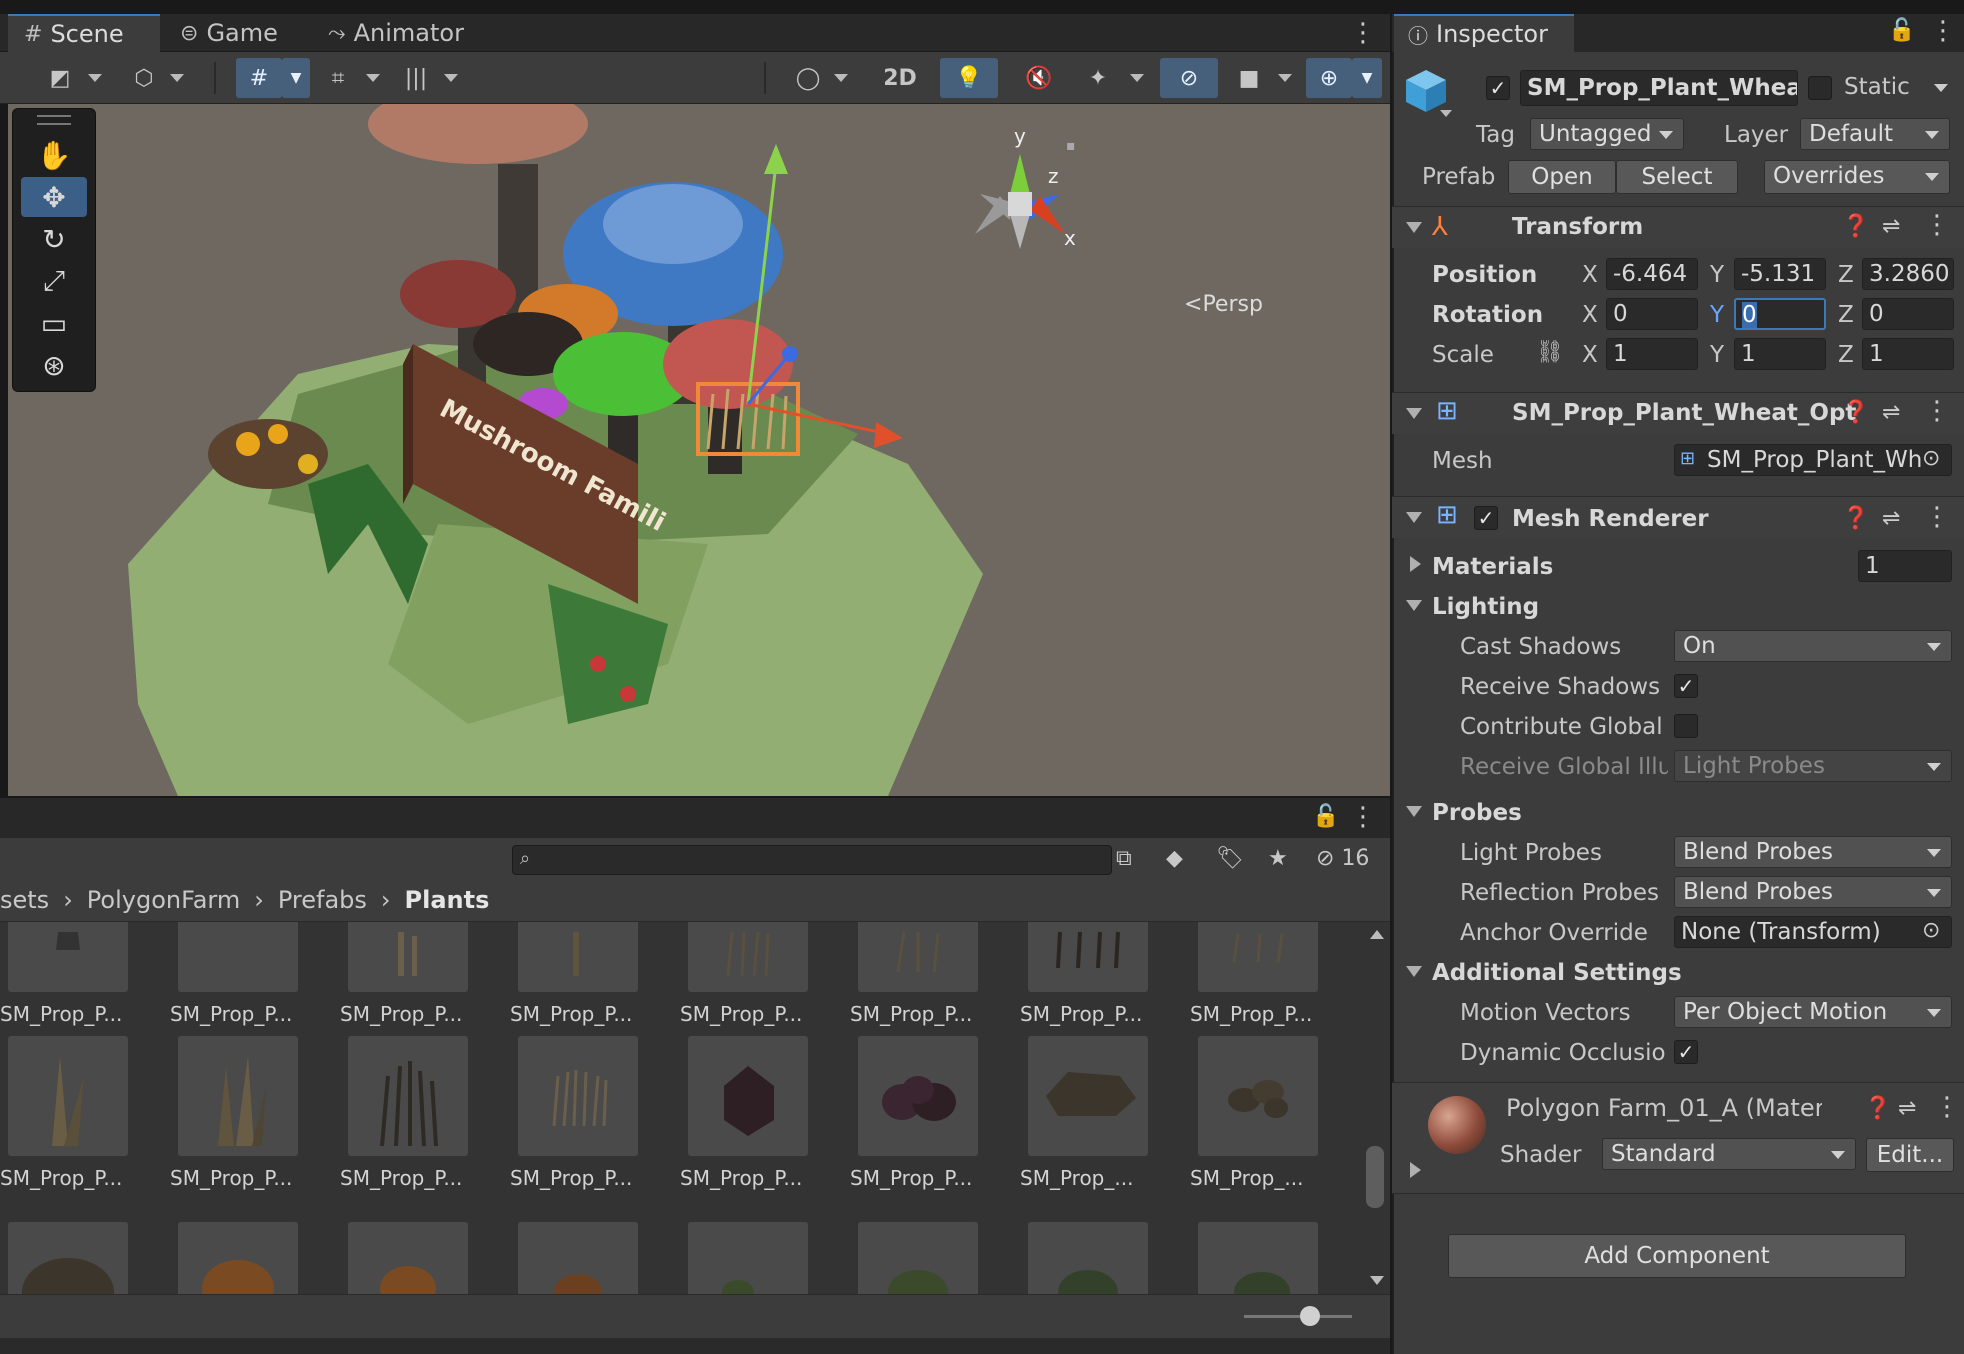  I want to click on shading-cube-icon: ⬡, so click(144, 78).